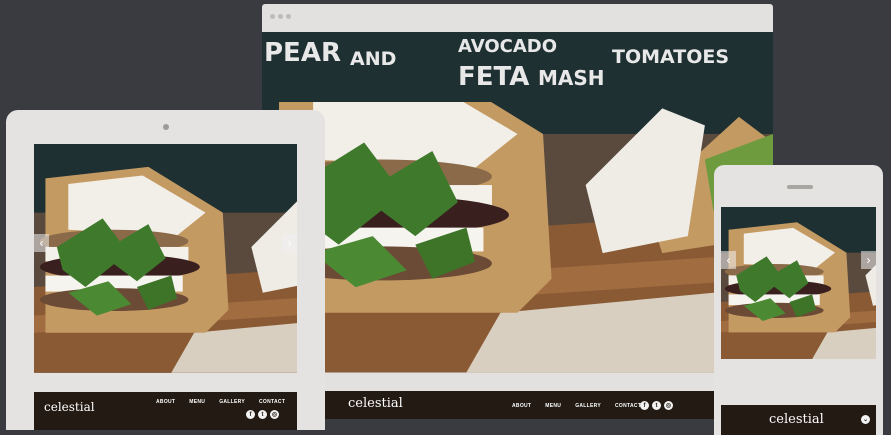  Describe the element at coordinates (571, 78) in the screenshot. I see `chalk-text: MASH` at that location.